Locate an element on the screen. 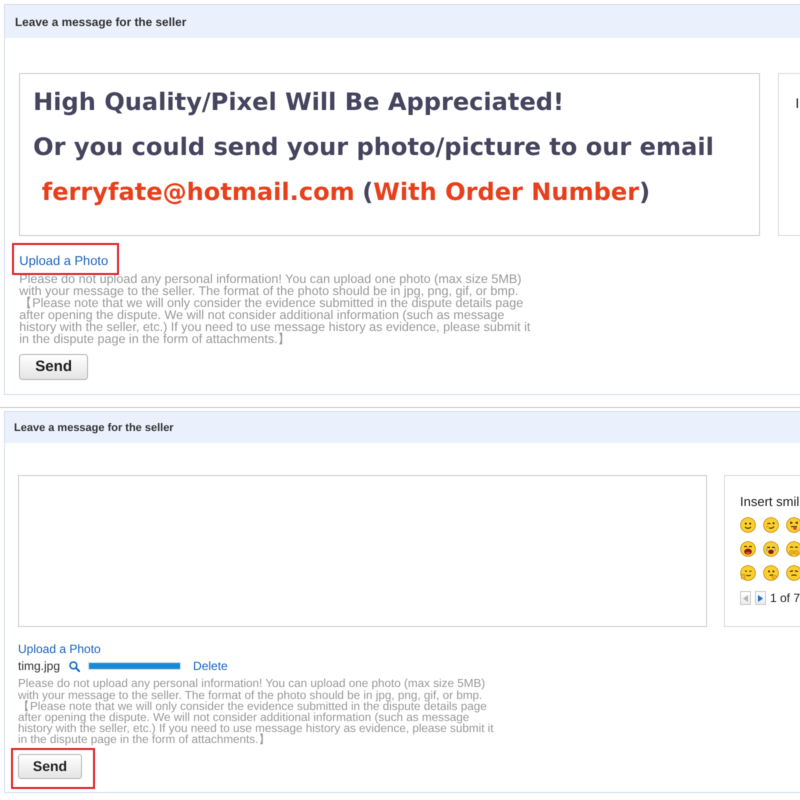 The width and height of the screenshot is (800, 800). file-name: timg.jpg is located at coordinates (39, 666).